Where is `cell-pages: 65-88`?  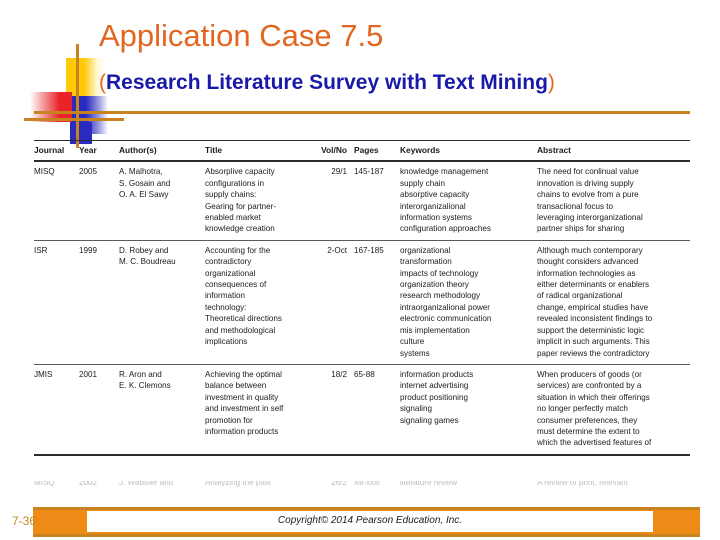
cell-pages: 65-88 is located at coordinates (364, 374).